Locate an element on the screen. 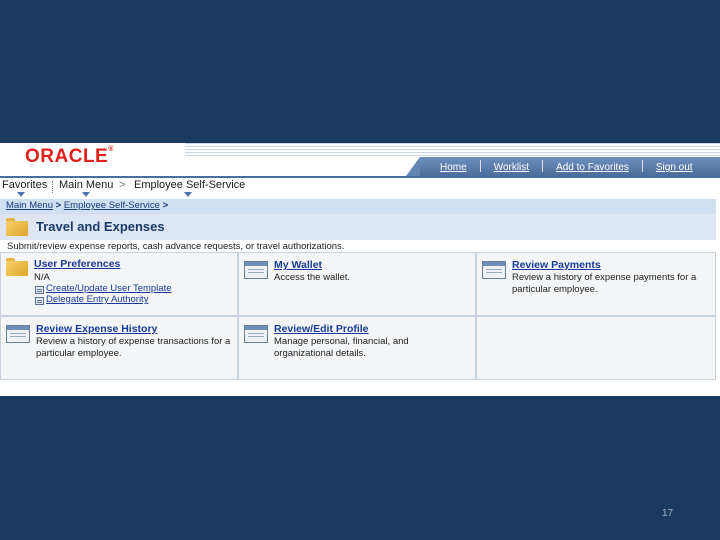  review-expense-history-link: Review Expense History is located at coordinates (96, 329).